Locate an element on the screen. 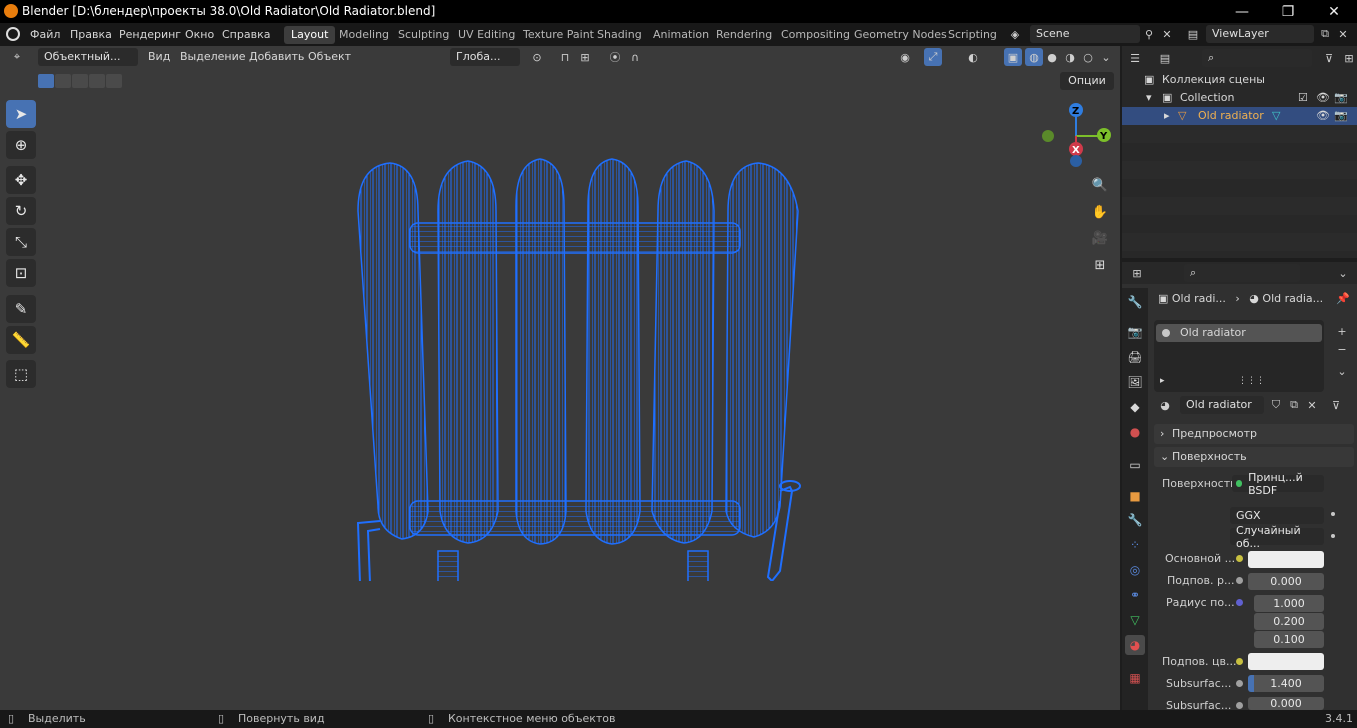  scene-icon: ◈ is located at coordinates (1015, 34).